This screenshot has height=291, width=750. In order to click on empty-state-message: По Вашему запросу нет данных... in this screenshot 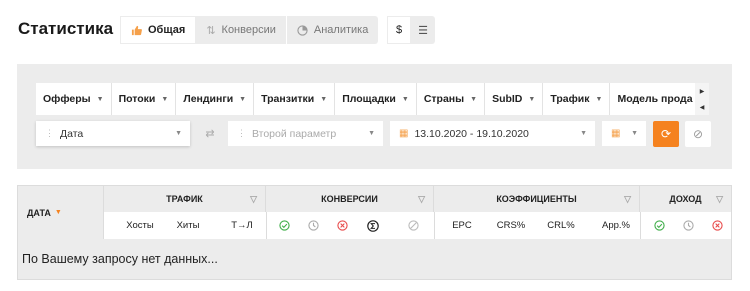, I will do `click(374, 259)`.